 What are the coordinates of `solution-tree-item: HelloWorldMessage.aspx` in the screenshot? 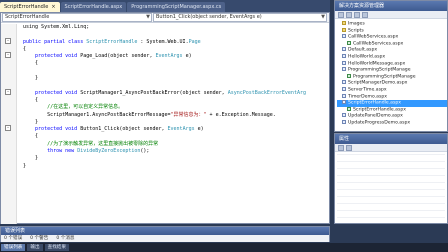 It's located at (392, 64).